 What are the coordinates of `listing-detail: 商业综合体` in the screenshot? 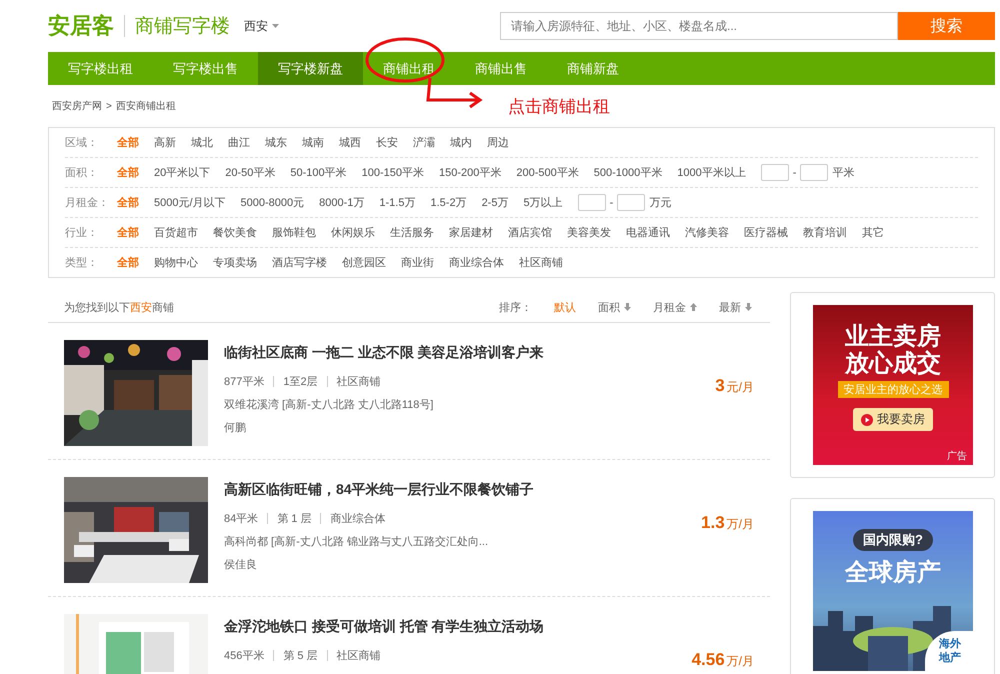 It's located at (358, 519).